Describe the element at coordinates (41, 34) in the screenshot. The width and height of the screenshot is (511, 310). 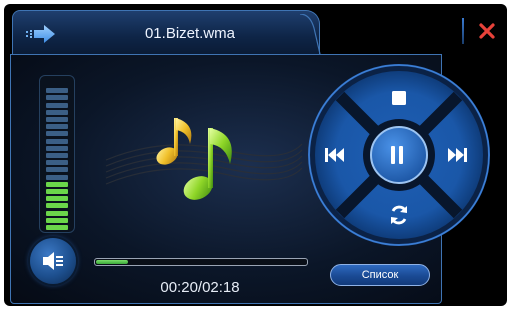
I see `back-arrow-icon` at that location.